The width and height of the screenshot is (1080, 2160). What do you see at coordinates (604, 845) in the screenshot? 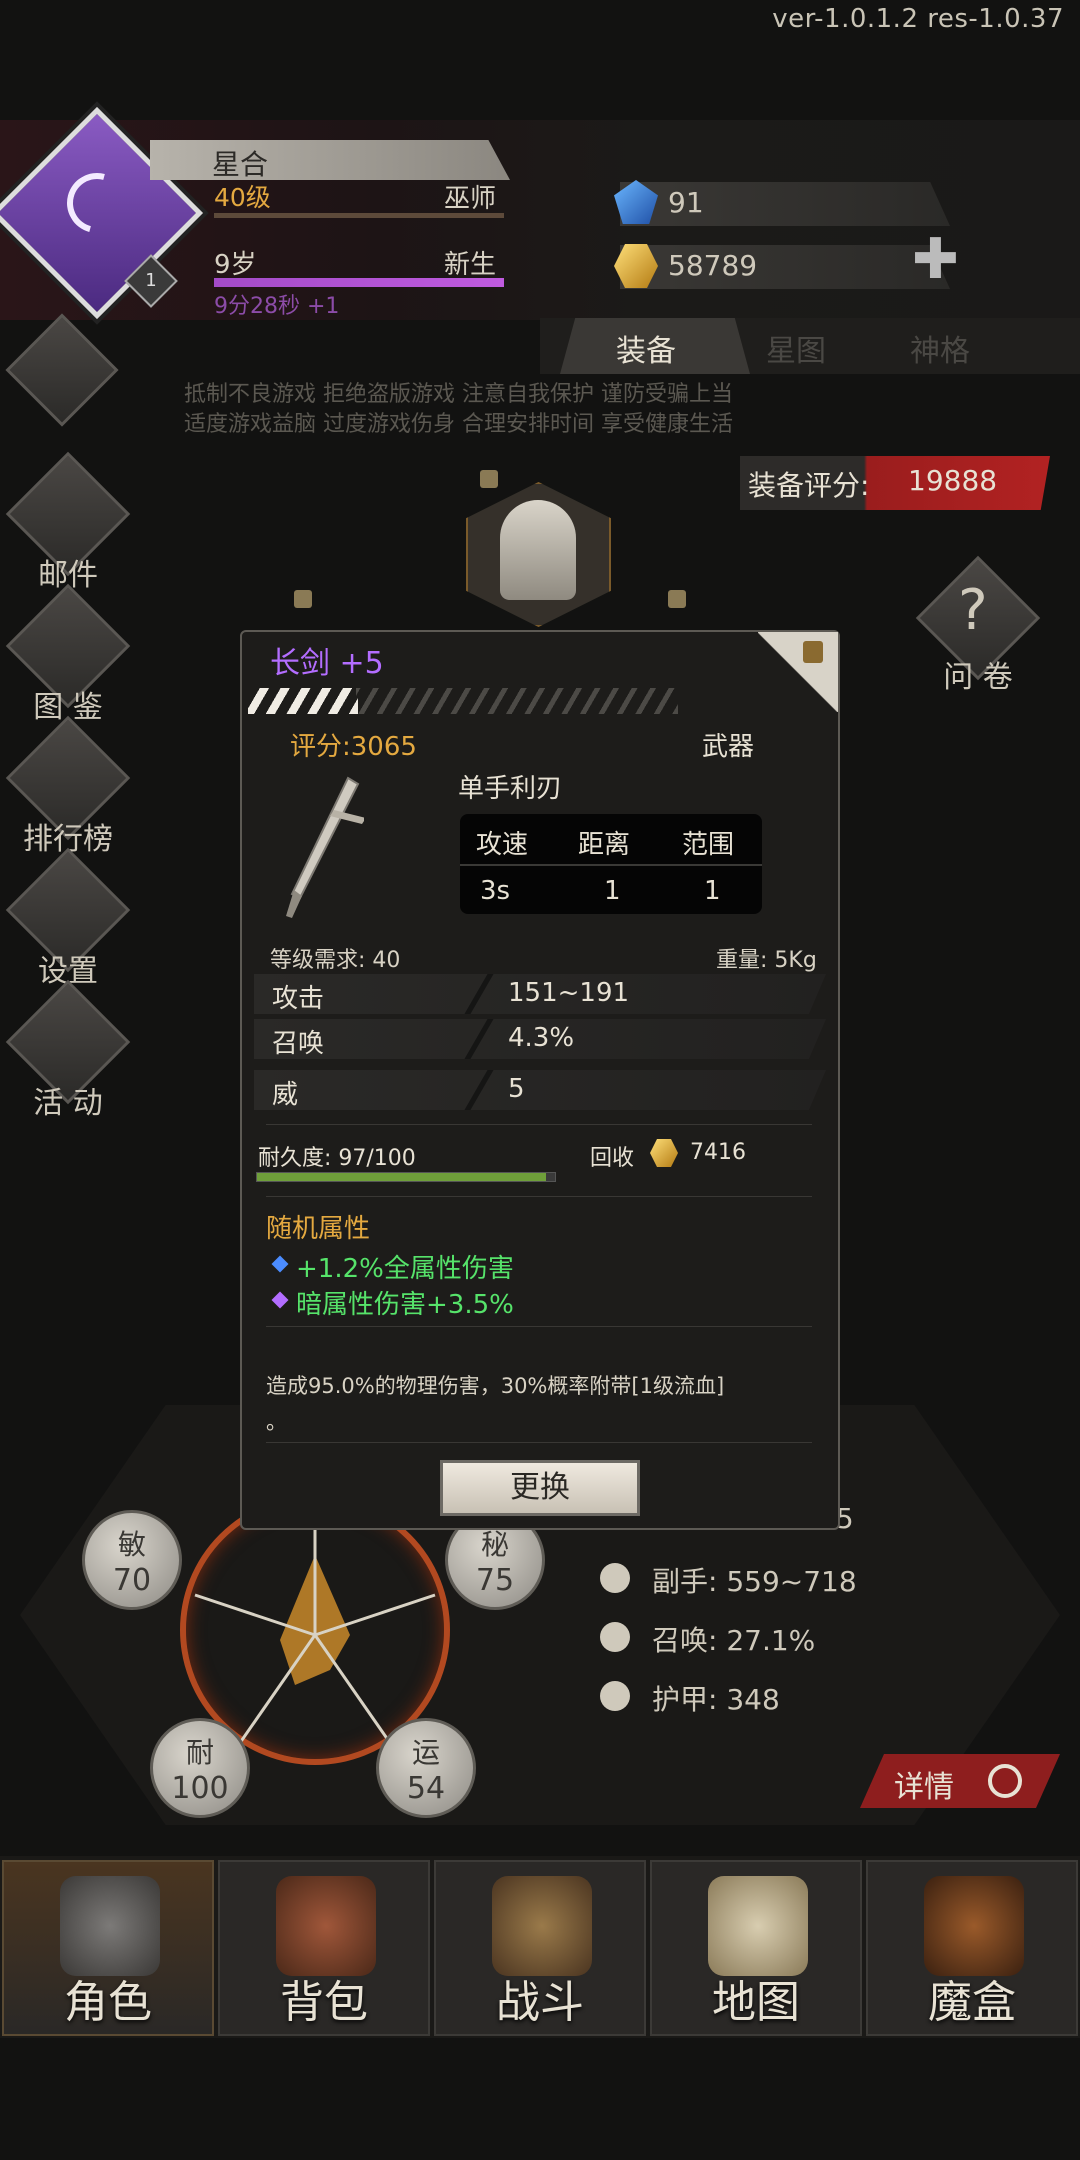
I see `stat-header-range: 距离` at bounding box center [604, 845].